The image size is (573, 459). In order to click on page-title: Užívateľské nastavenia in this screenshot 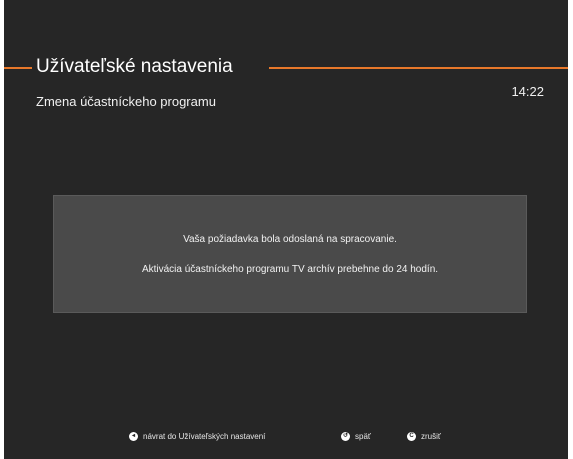, I will do `click(134, 66)`.